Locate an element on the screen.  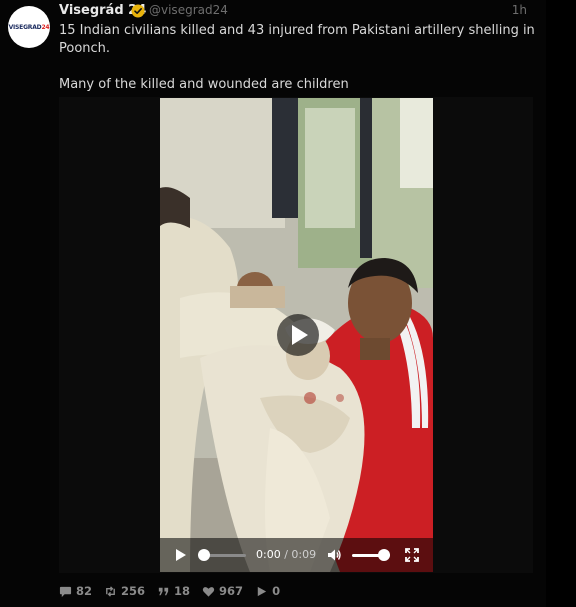
seek-handle is located at coordinates (204, 555).